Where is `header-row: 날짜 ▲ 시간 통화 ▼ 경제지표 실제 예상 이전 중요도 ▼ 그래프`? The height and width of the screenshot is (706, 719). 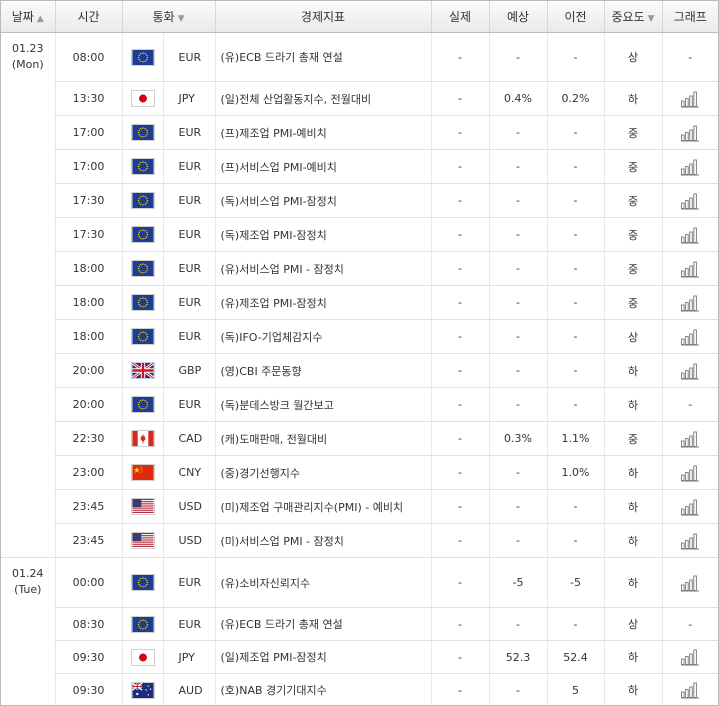
header-row: 날짜 ▲ 시간 통화 ▼ 경제지표 실제 예상 이전 중요도 ▼ 그래프 is located at coordinates (359, 17).